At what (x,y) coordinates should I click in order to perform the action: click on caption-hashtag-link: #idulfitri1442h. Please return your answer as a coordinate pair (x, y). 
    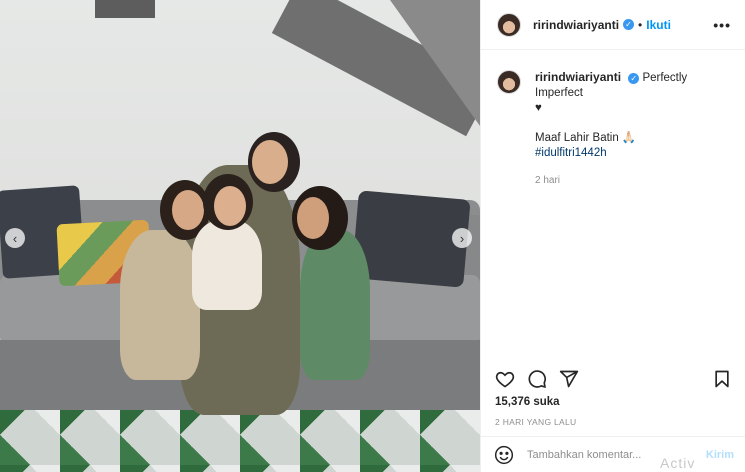
    Looking at the image, I should click on (633, 153).